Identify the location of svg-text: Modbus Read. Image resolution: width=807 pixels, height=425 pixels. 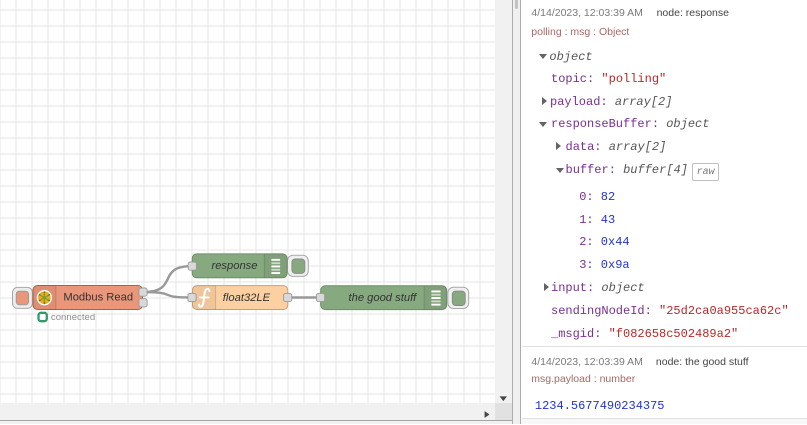
(98, 298).